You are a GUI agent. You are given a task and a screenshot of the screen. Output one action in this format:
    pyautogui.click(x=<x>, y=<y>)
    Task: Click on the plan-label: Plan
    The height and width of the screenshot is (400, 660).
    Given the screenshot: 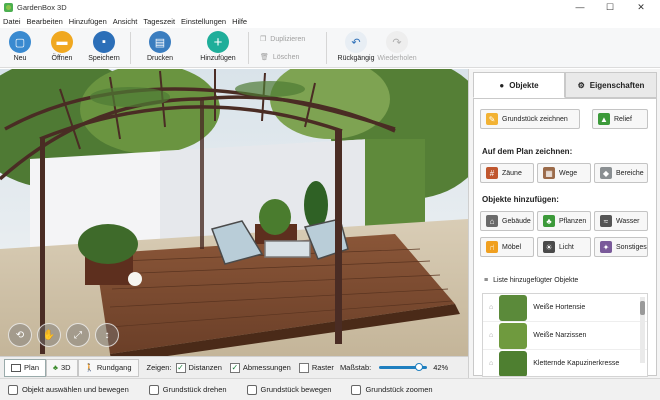 What is the action you would take?
    pyautogui.click(x=32, y=367)
    